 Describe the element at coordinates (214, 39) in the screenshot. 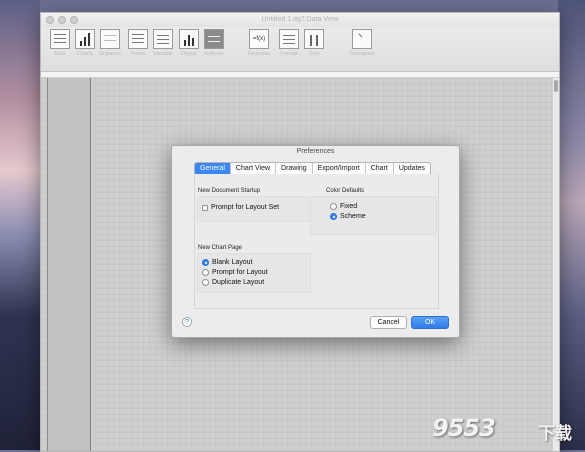

I see `refresh-icon` at that location.